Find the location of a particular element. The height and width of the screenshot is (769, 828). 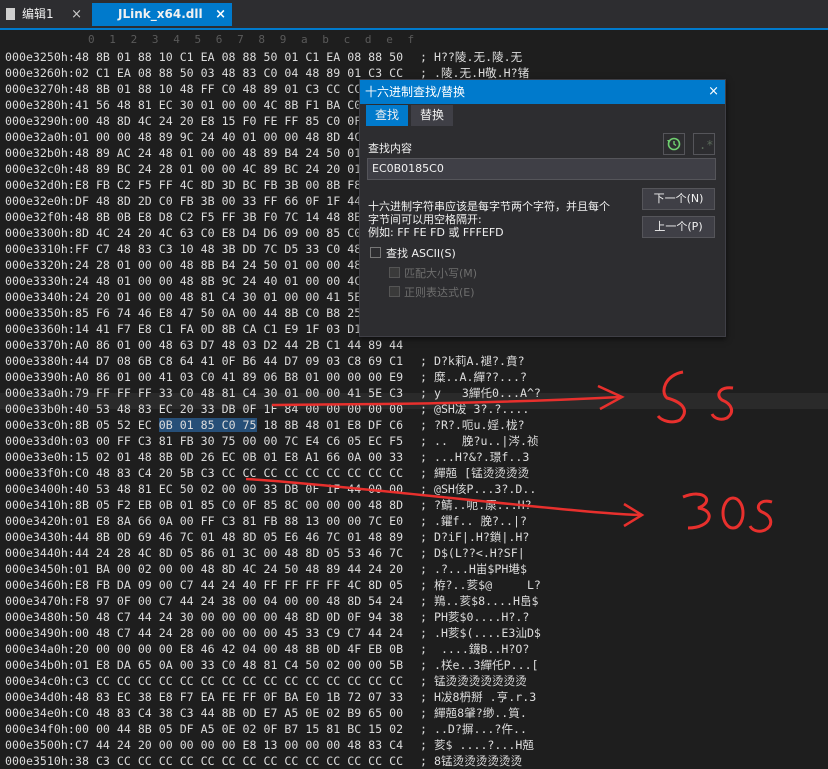

row-ascii: ; D?k莉A.褪?.賁? is located at coordinates (472, 361).